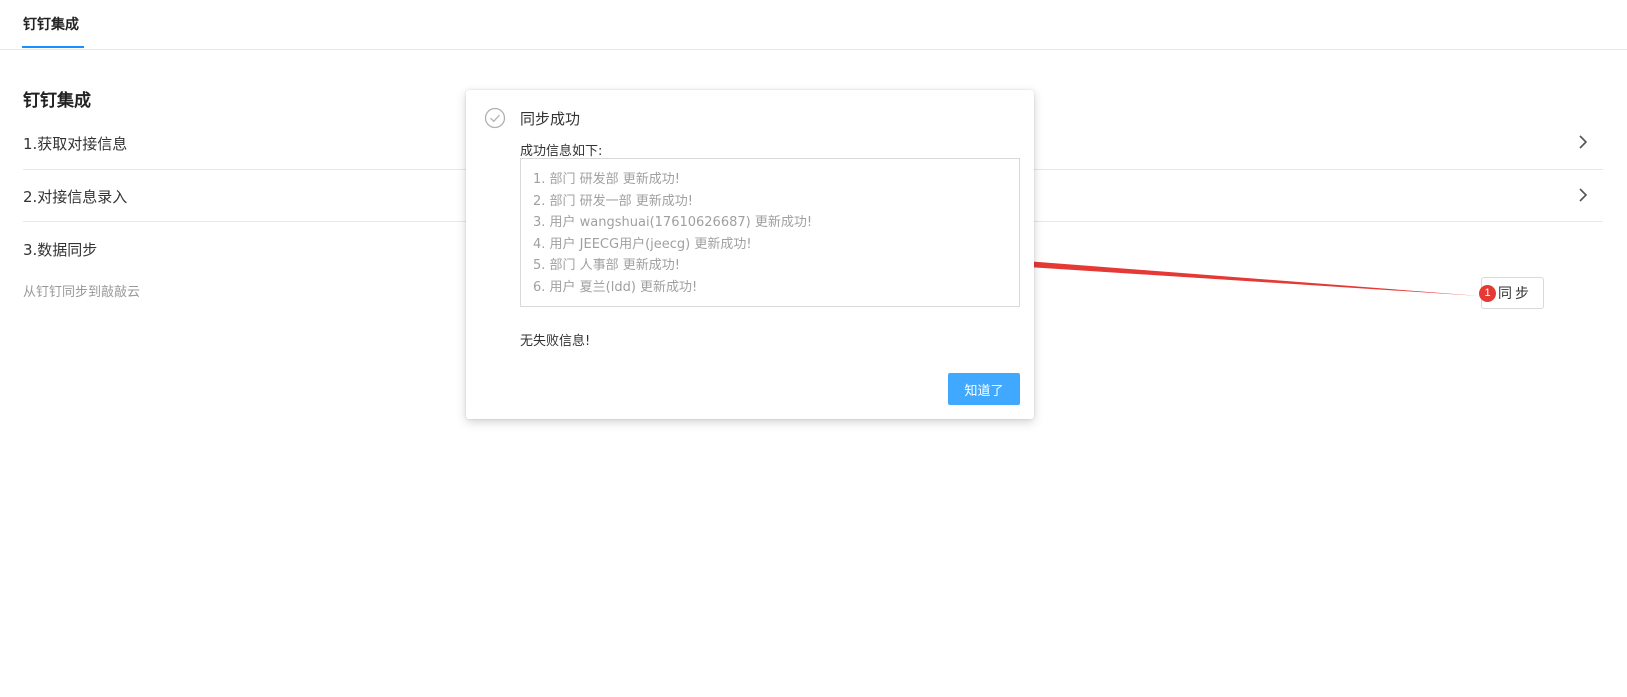 This screenshot has width=1627, height=697. What do you see at coordinates (813, 25) in the screenshot?
I see `tab-bar: 钉钉集成` at bounding box center [813, 25].